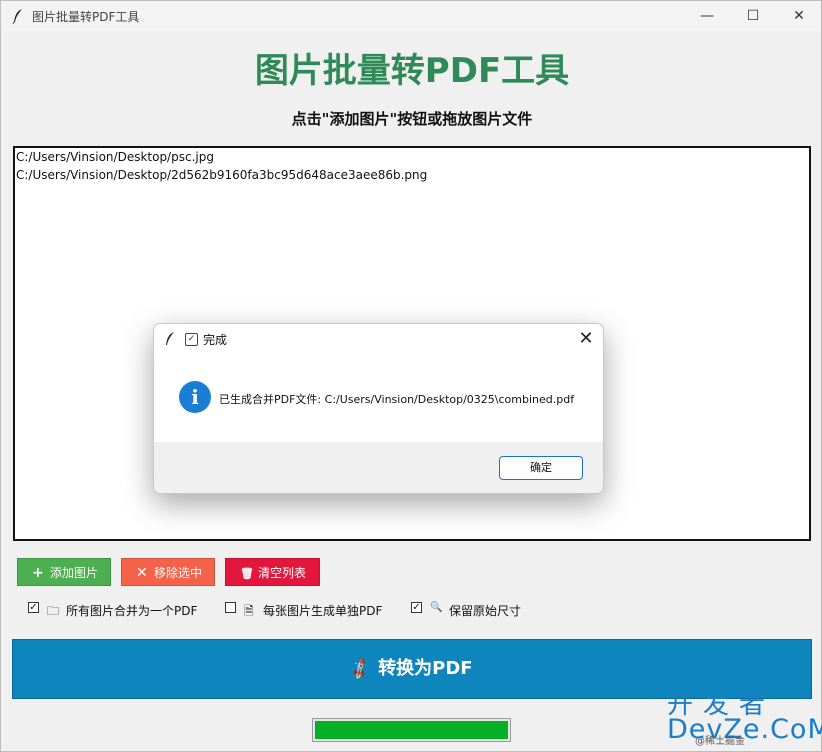 This screenshot has width=822, height=752. I want to click on separate-pdf-option: 🗎 每张图片生成单独PDF, so click(315, 610).